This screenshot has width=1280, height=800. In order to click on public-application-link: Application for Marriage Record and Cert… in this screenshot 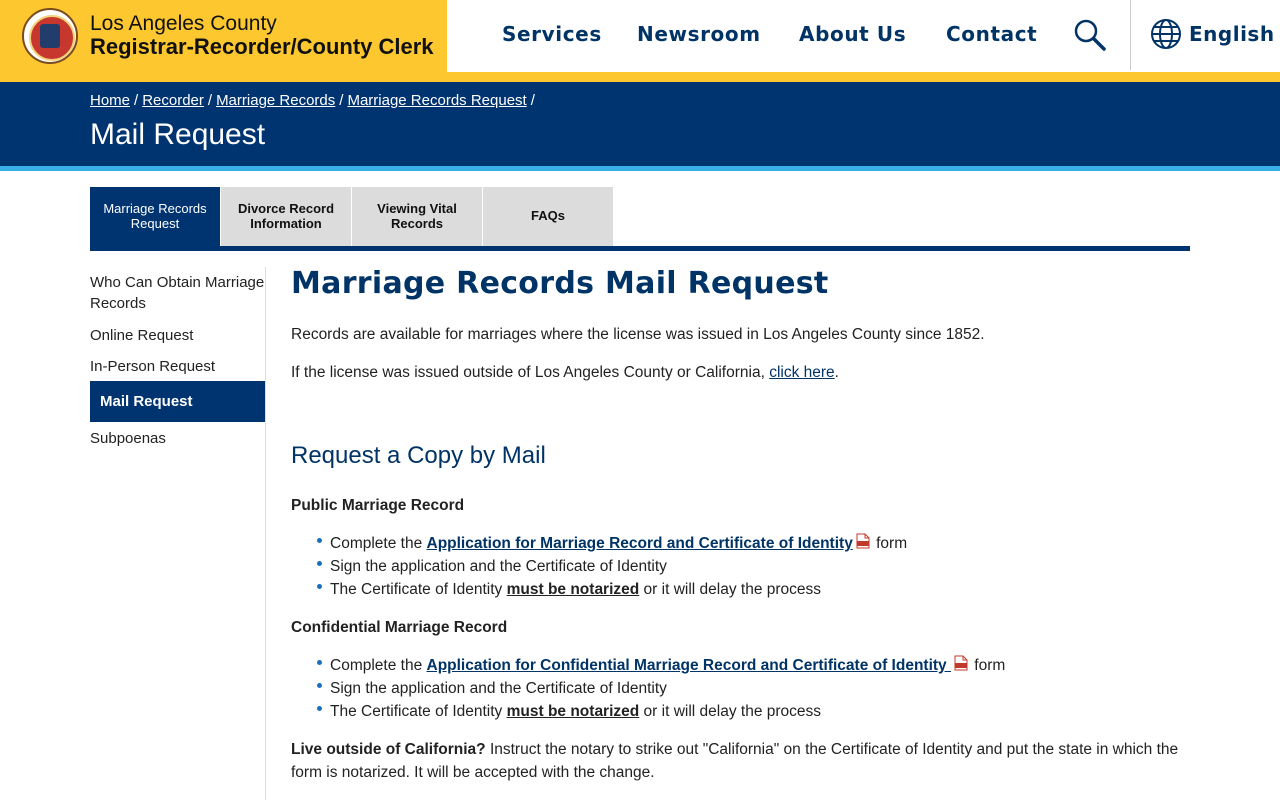, I will do `click(640, 543)`.